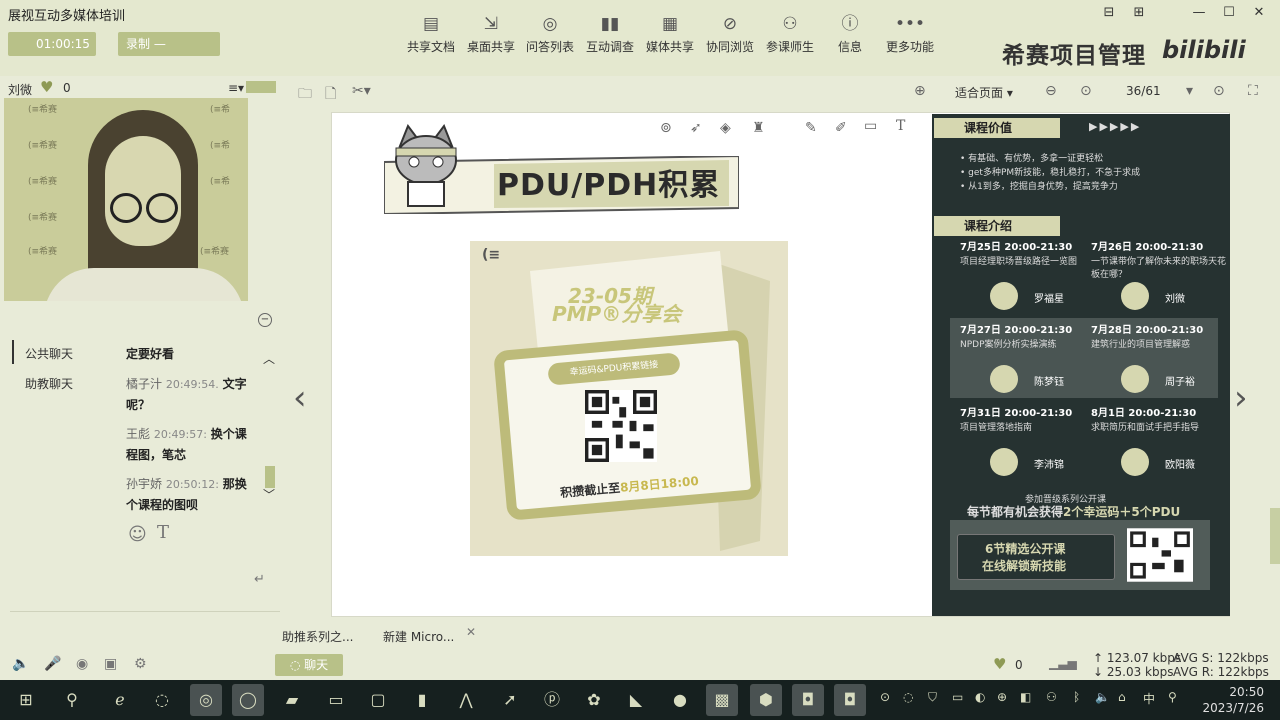 This screenshot has height=720, width=1280. Describe the element at coordinates (1025, 697) in the screenshot. I see `tray-icon: ◧` at that location.